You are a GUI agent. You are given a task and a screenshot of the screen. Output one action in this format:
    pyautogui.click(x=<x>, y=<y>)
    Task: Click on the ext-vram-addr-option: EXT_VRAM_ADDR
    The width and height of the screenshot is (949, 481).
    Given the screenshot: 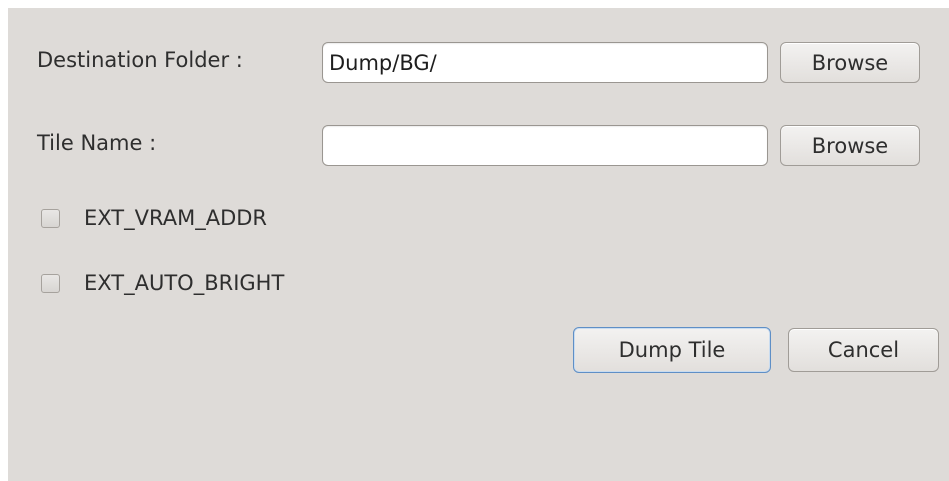 What is the action you would take?
    pyautogui.click(x=154, y=218)
    